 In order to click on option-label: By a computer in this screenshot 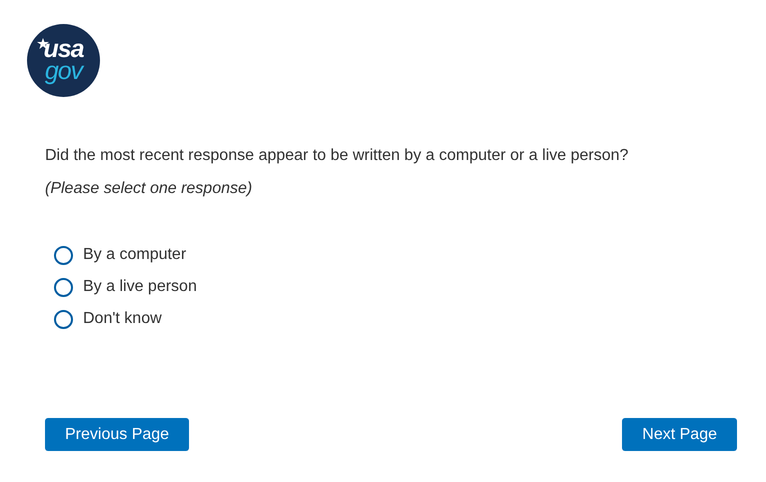, I will do `click(134, 255)`.